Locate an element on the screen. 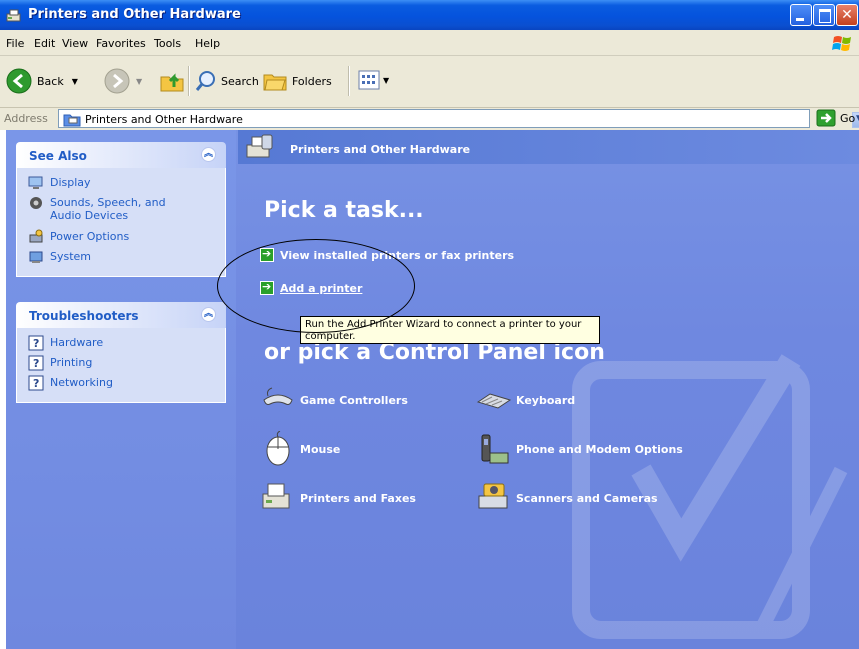 The height and width of the screenshot is (649, 859). cp-label: Phone and Modem Options is located at coordinates (599, 449).